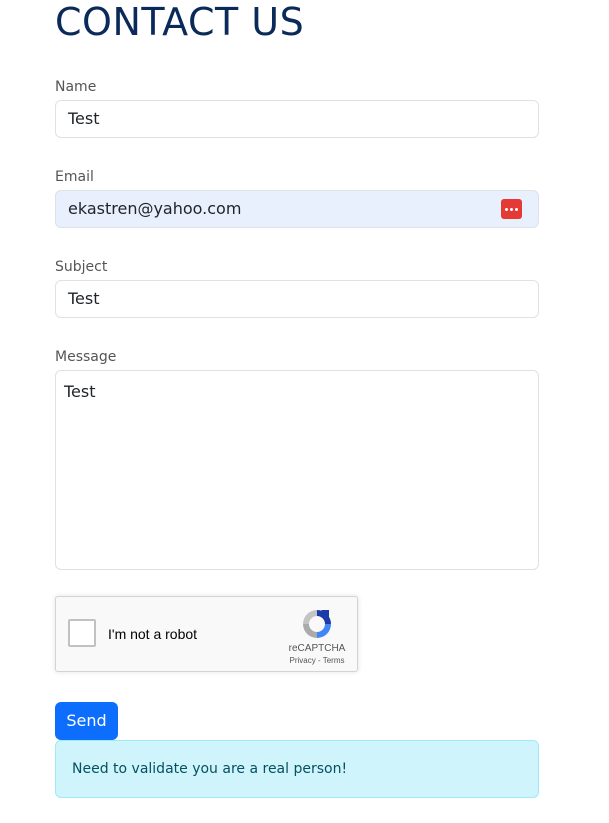  What do you see at coordinates (82, 633) in the screenshot?
I see `recaptcha-checkbox` at bounding box center [82, 633].